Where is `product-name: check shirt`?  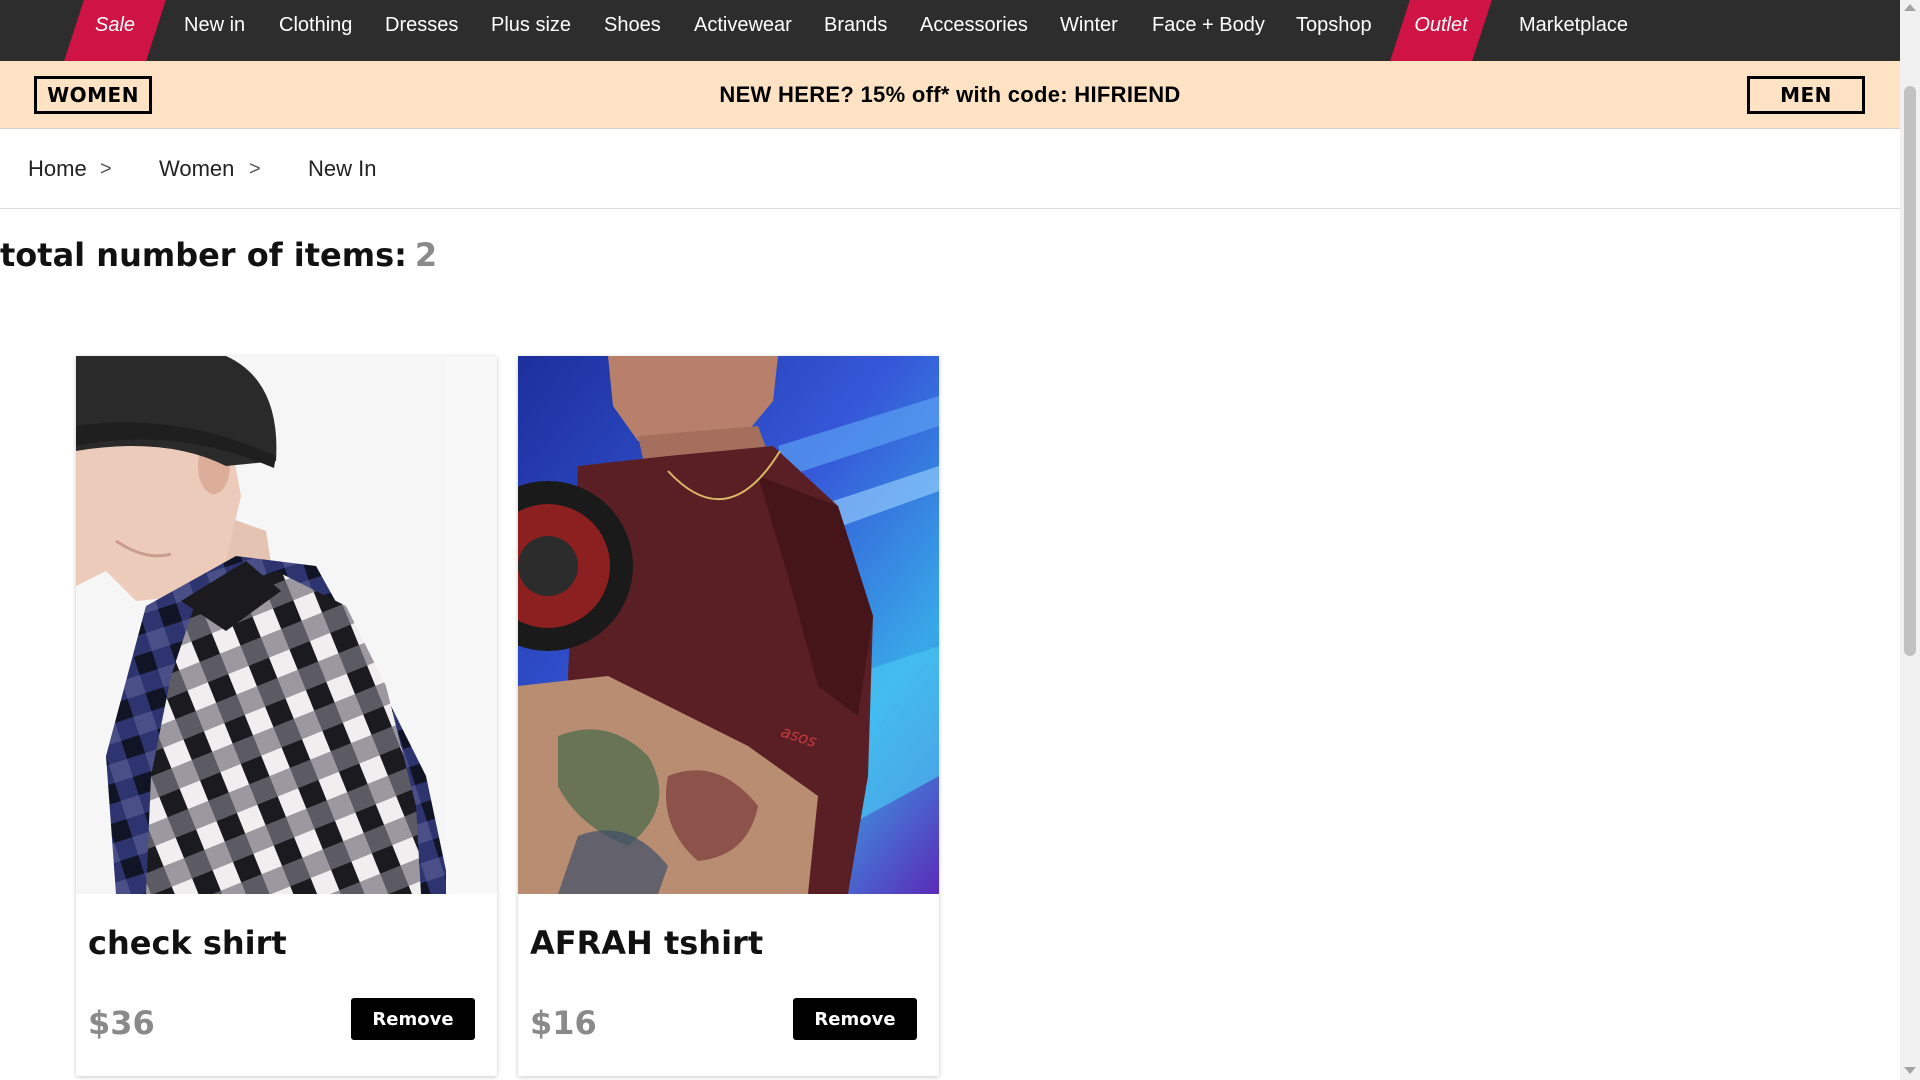 product-name: check shirt is located at coordinates (187, 943).